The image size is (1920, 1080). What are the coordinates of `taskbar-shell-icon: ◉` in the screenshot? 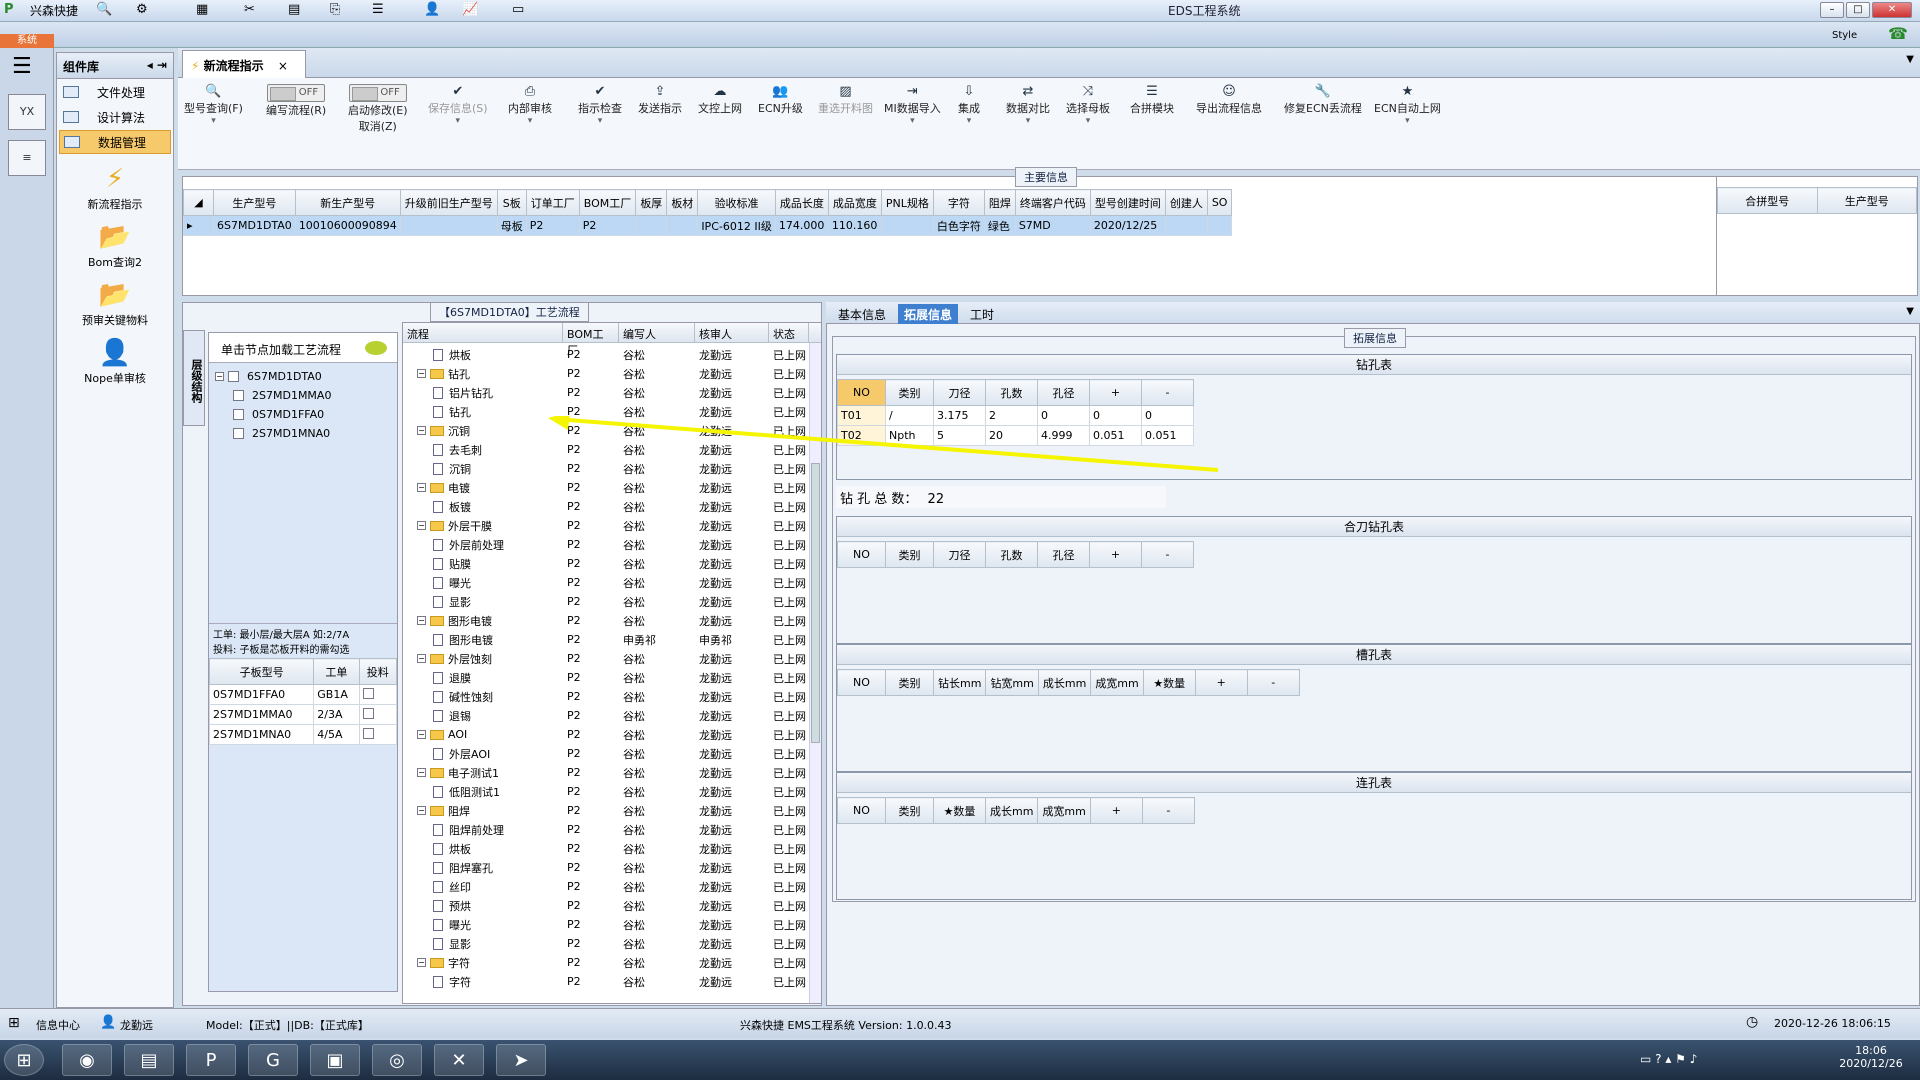 It's located at (87, 1060).